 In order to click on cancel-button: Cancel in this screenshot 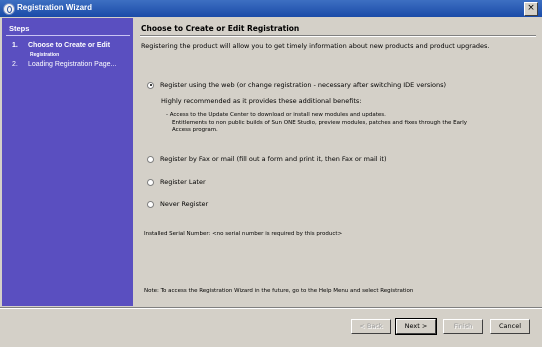, I will do `click(510, 326)`.